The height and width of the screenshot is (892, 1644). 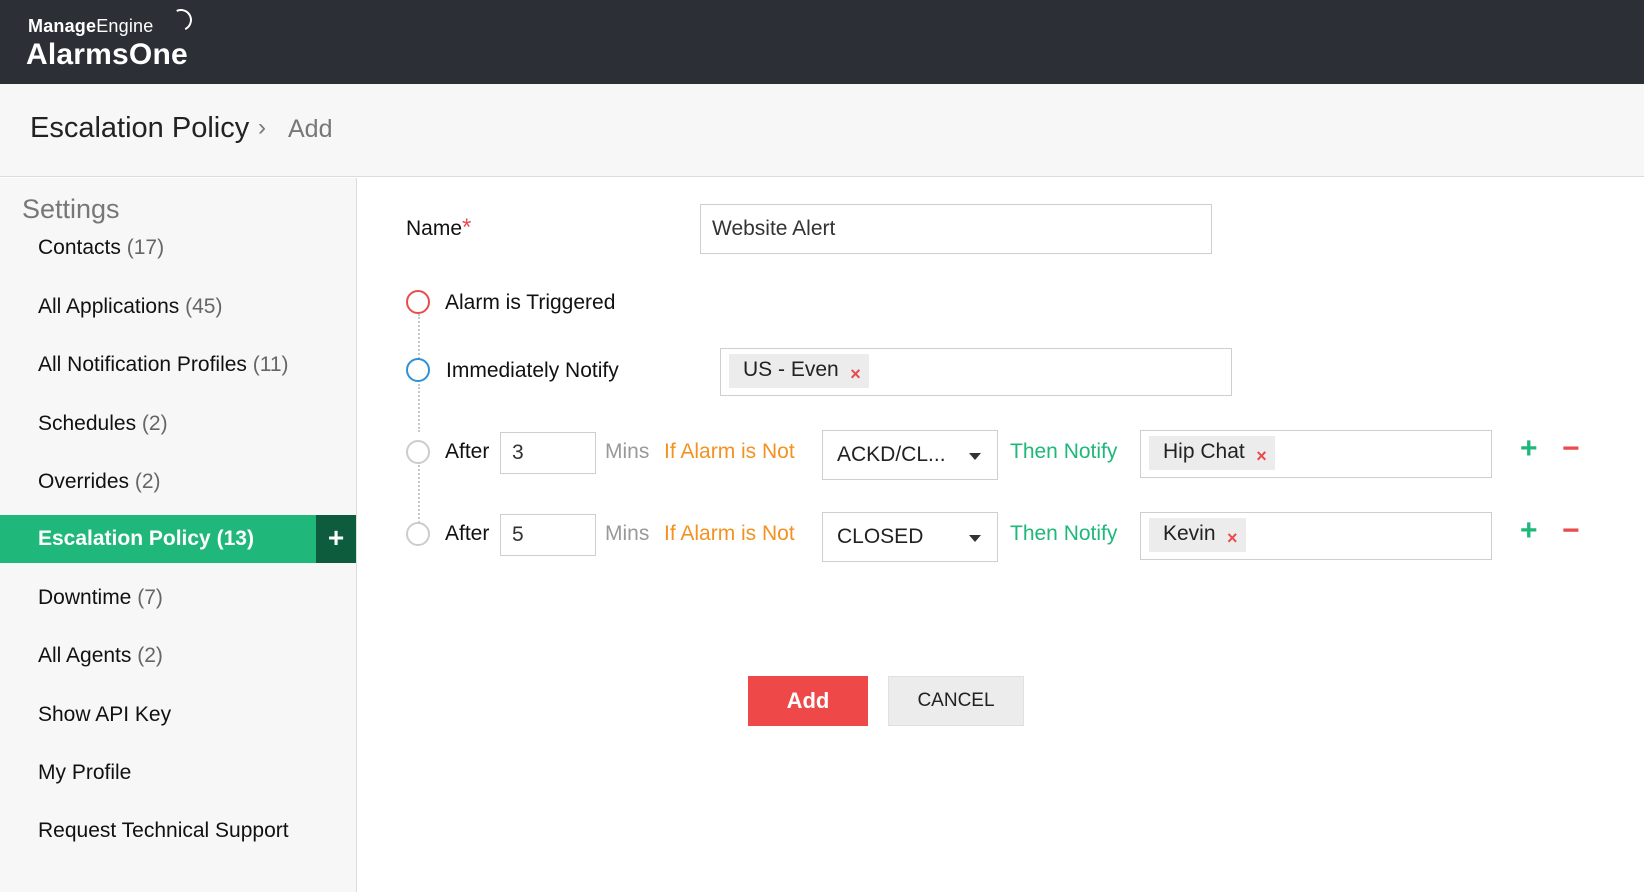 What do you see at coordinates (910, 537) in the screenshot?
I see `status-select: CLOSED` at bounding box center [910, 537].